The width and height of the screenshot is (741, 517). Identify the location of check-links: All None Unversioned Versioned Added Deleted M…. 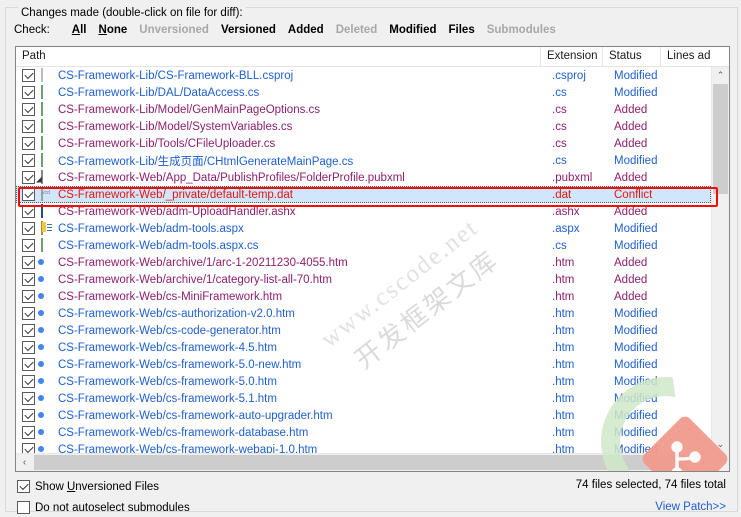
(320, 30).